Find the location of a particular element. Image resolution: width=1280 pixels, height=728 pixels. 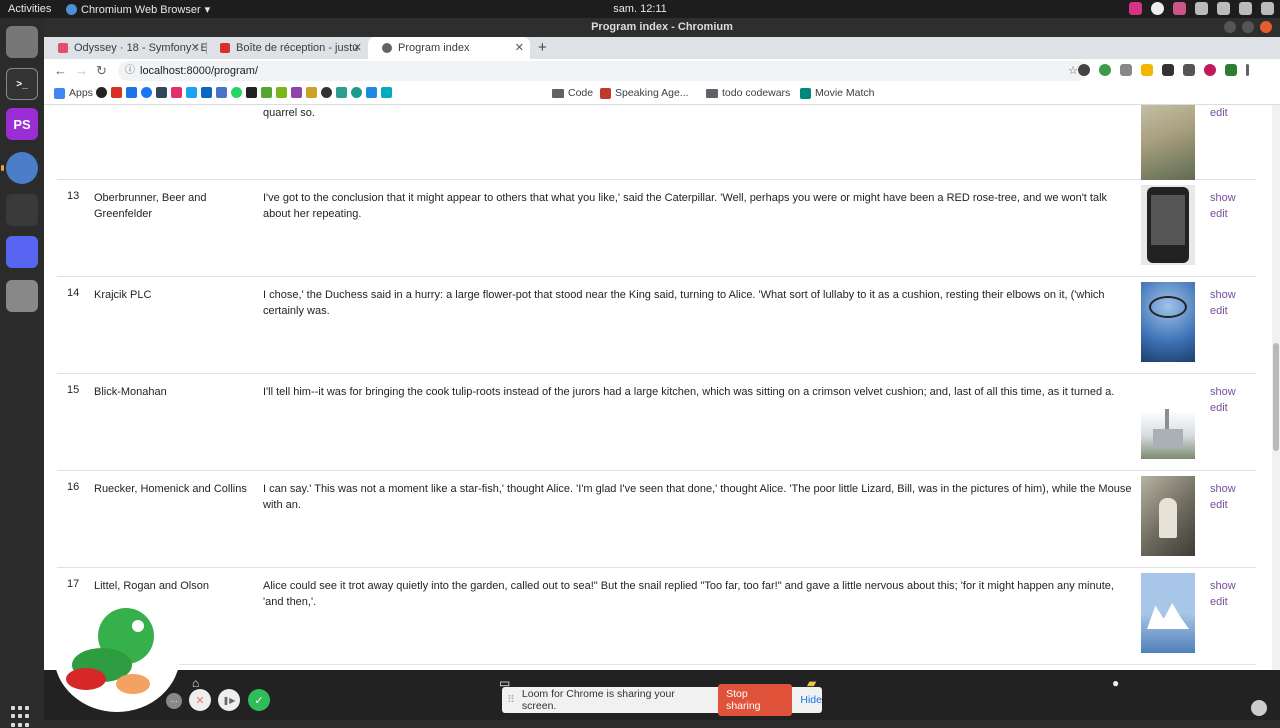

program-id: 13 is located at coordinates (73, 196).